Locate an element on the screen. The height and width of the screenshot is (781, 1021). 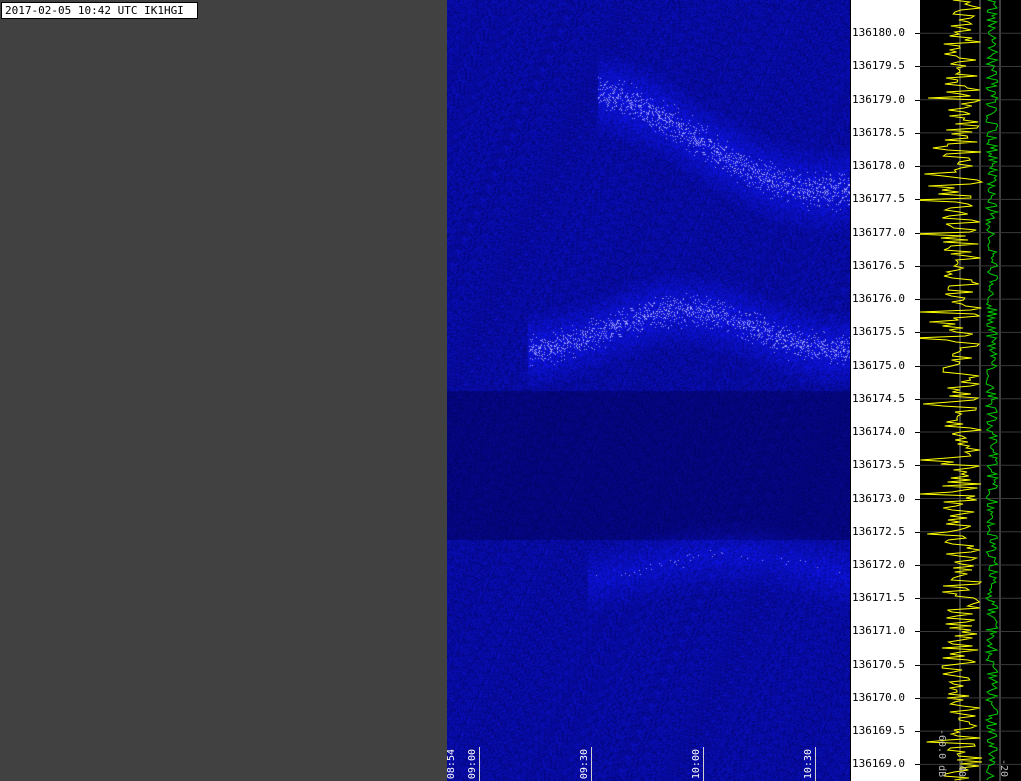
spectrum-panel: -60.0 dB -40 -20 is located at coordinates (970, 390).